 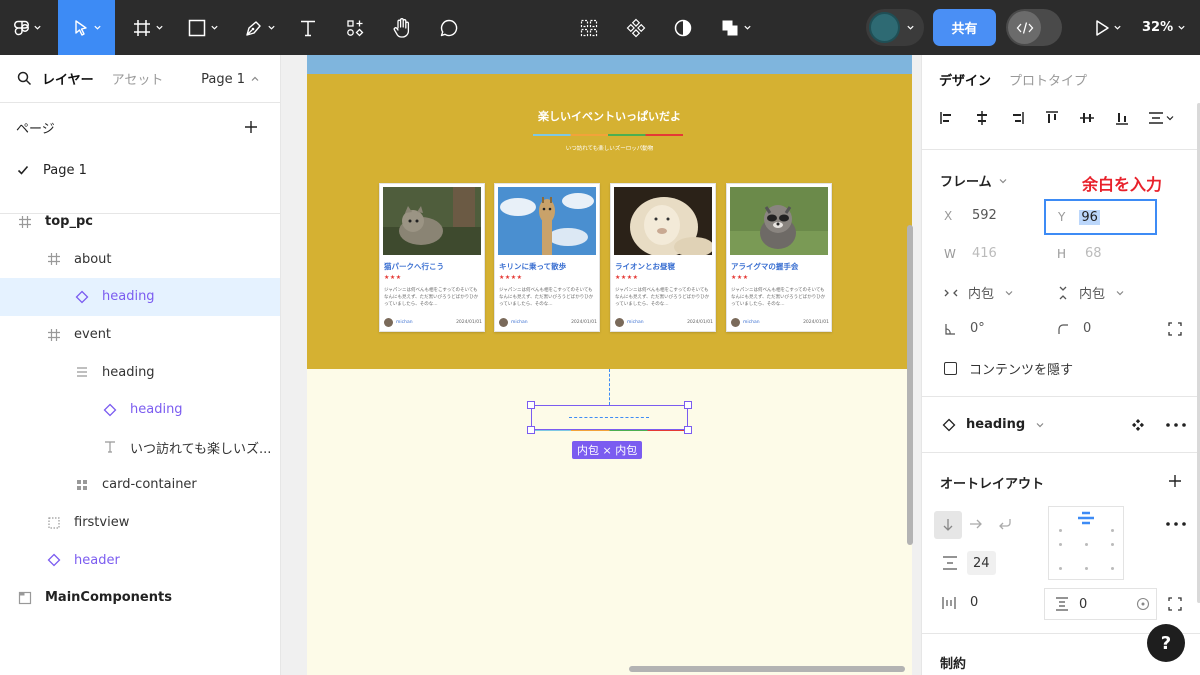 I want to click on resize-handle-top-left, so click(x=531, y=405).